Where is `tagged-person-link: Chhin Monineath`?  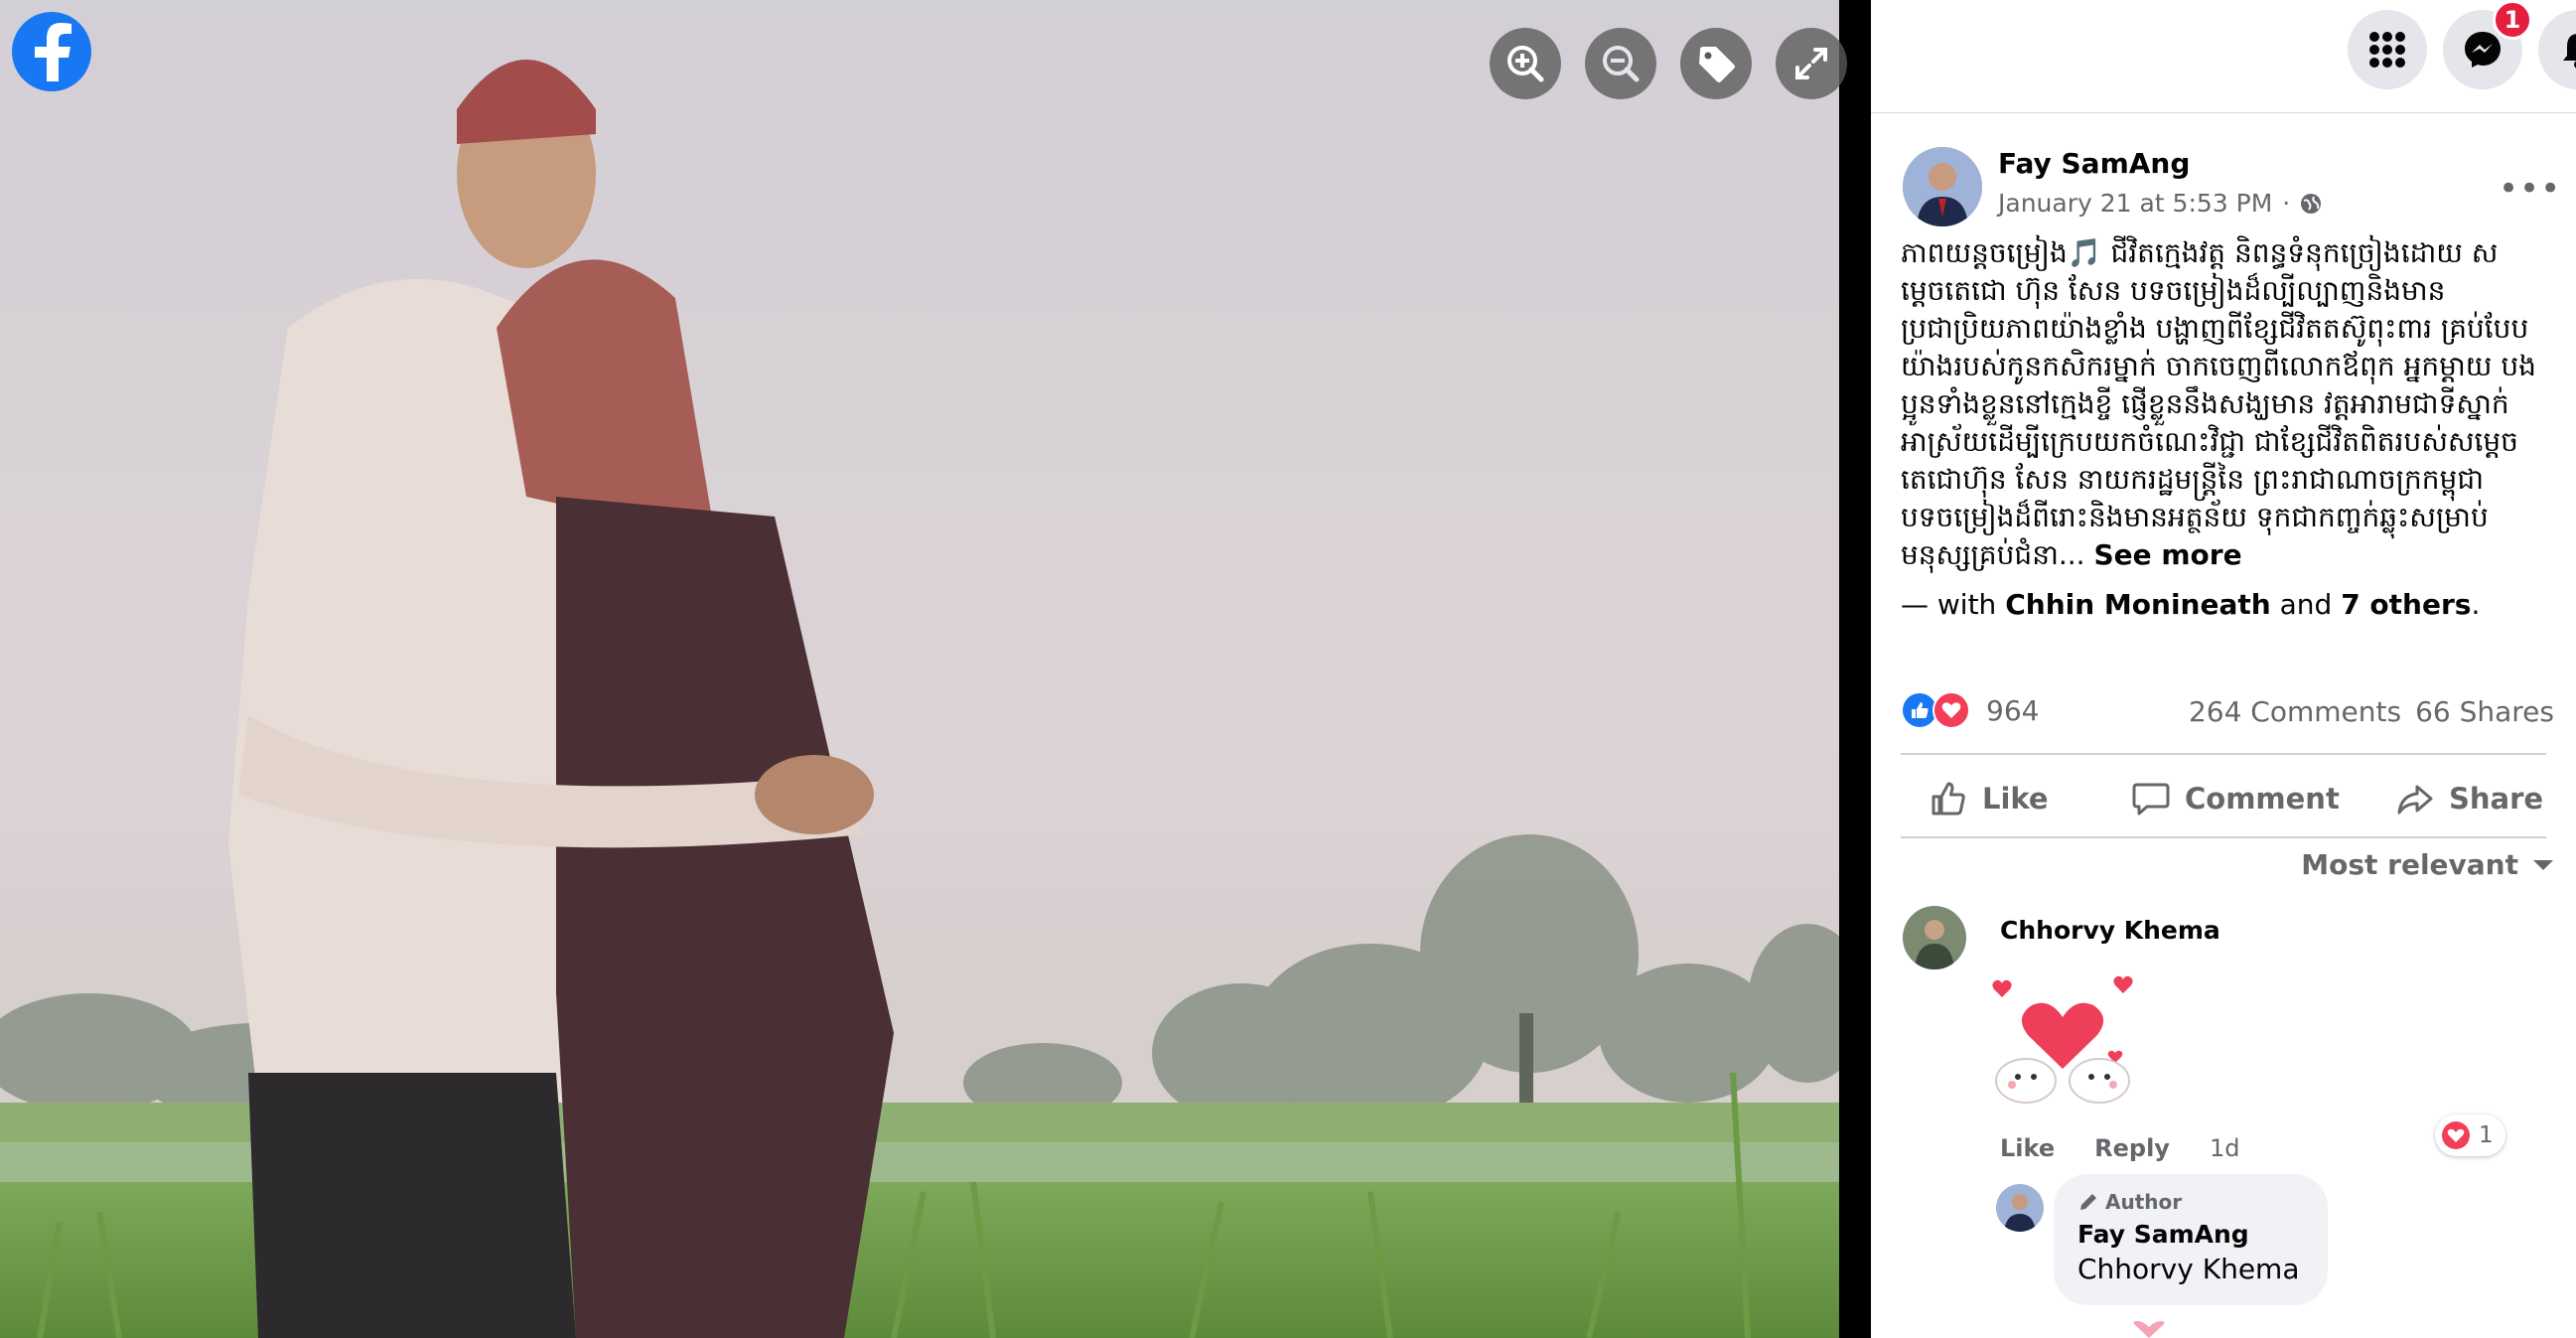
tagged-person-link: Chhin Monineath is located at coordinates (2137, 604).